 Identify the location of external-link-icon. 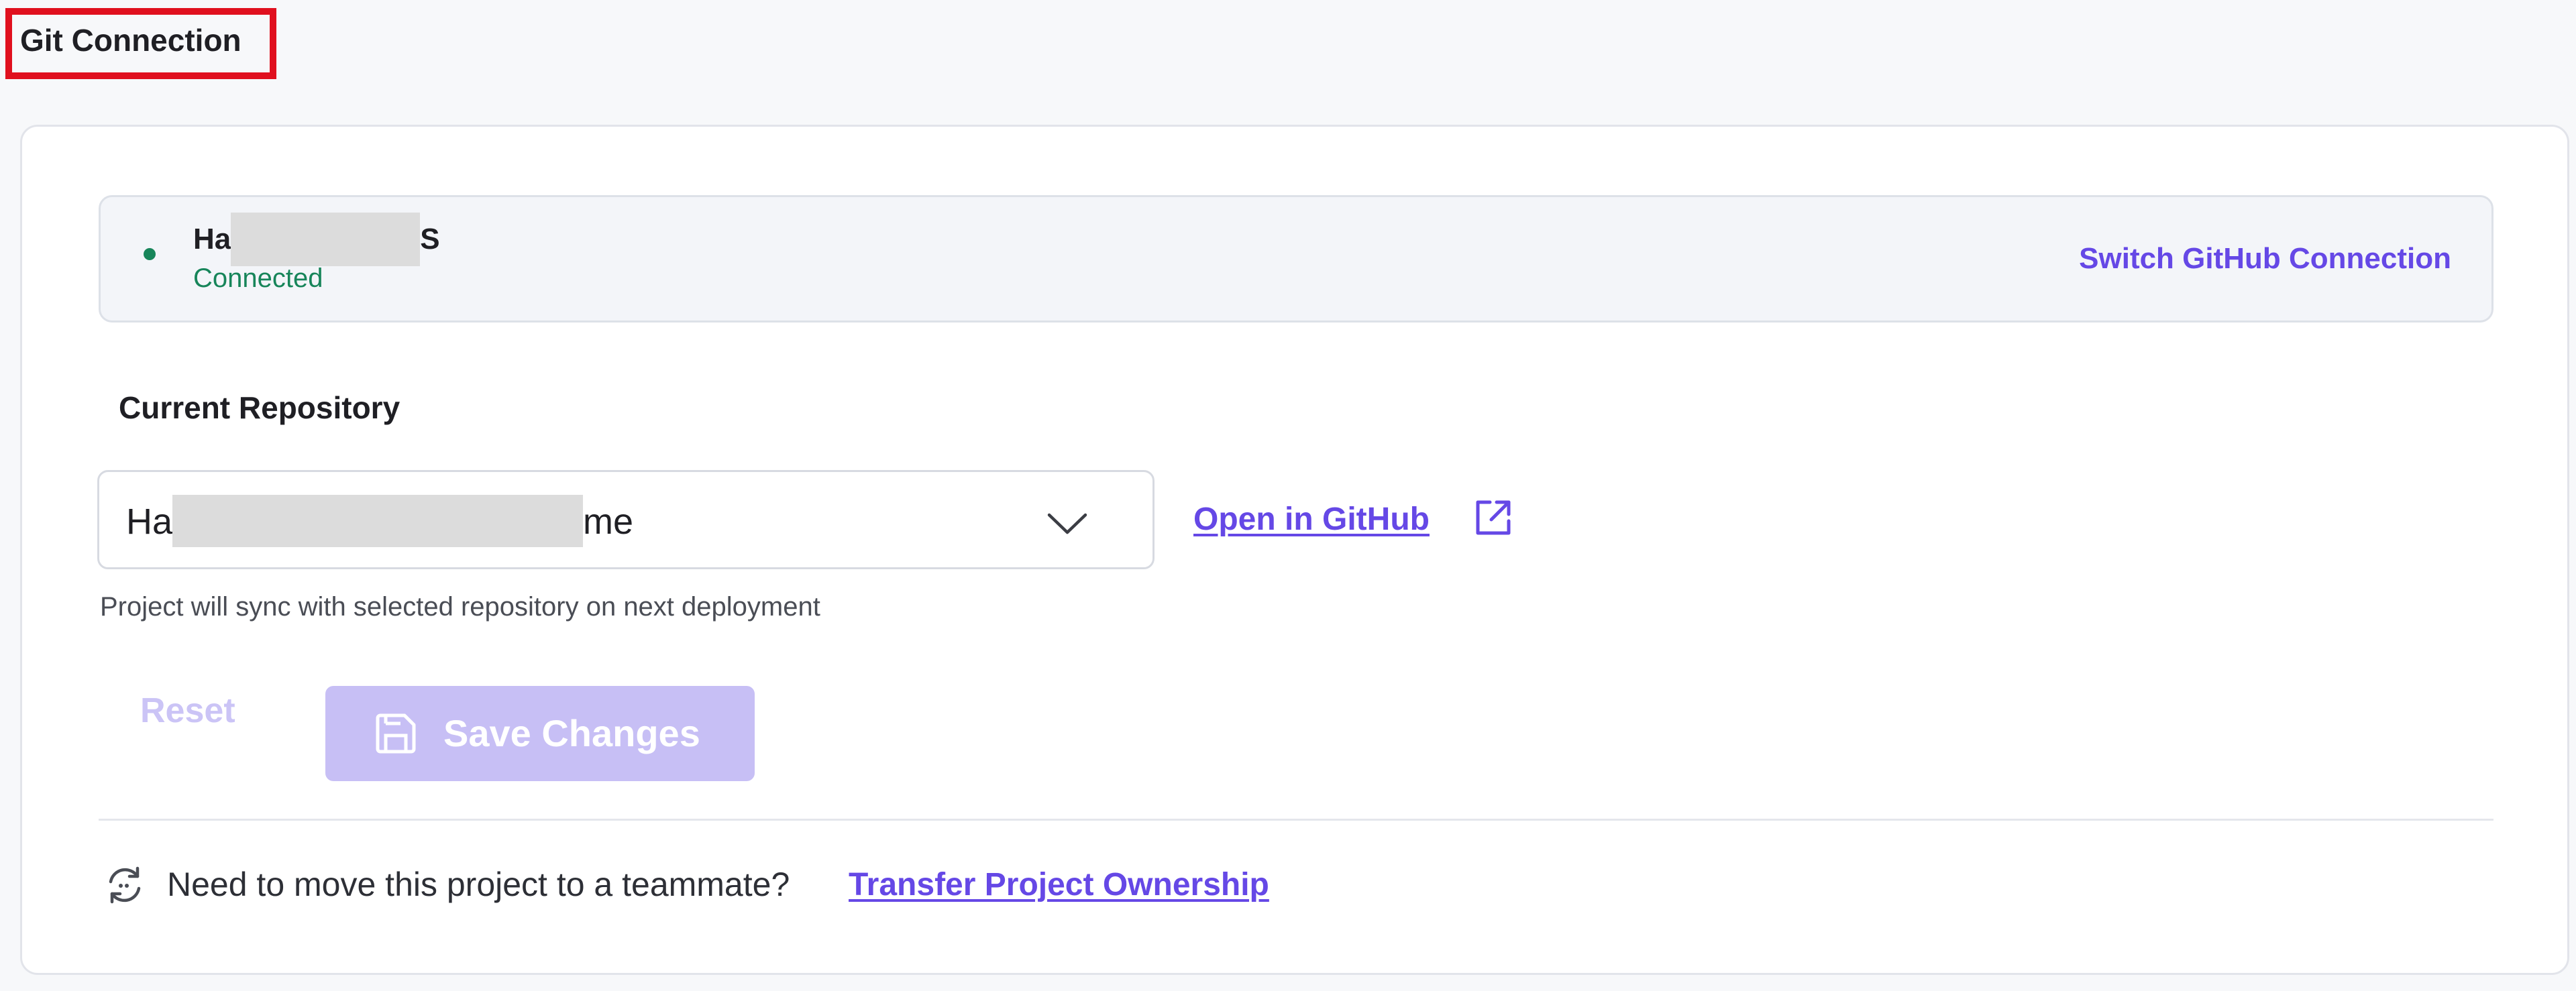
(1493, 517).